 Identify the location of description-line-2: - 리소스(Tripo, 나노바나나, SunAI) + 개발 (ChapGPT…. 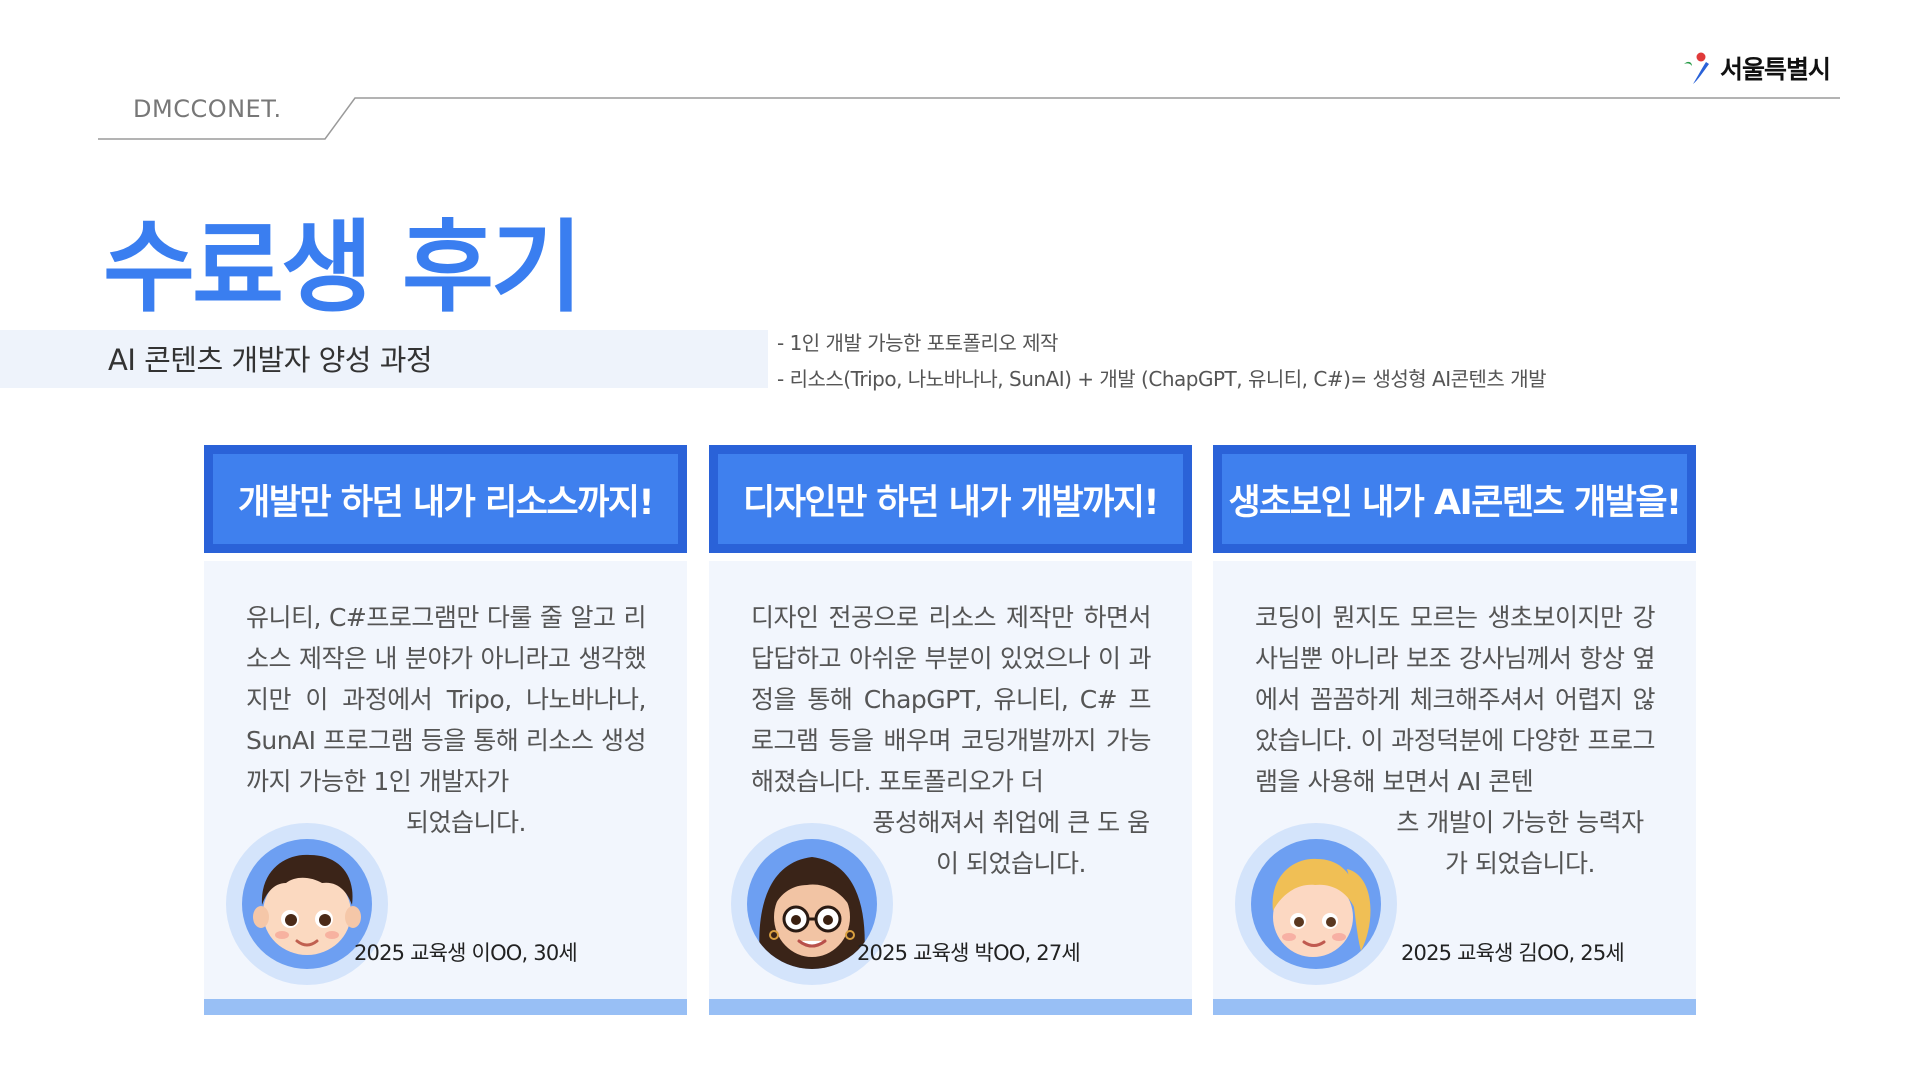
(1162, 379).